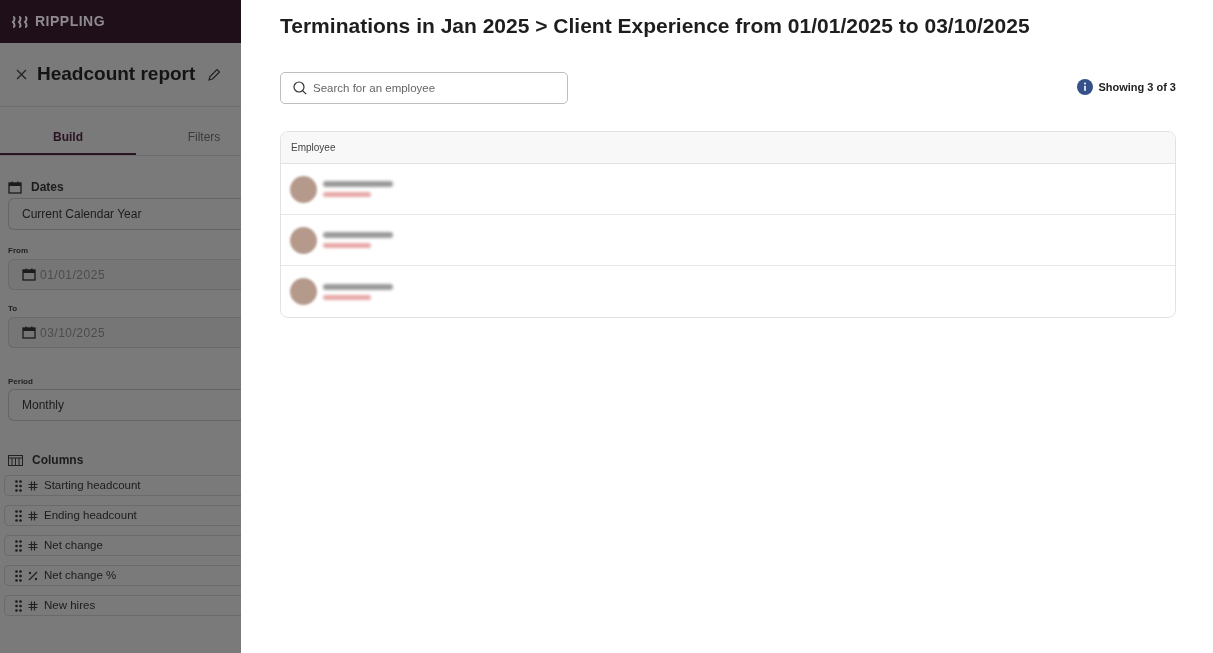 This screenshot has height=653, width=1213. What do you see at coordinates (124, 405) in the screenshot?
I see `dropdown: Monthly` at bounding box center [124, 405].